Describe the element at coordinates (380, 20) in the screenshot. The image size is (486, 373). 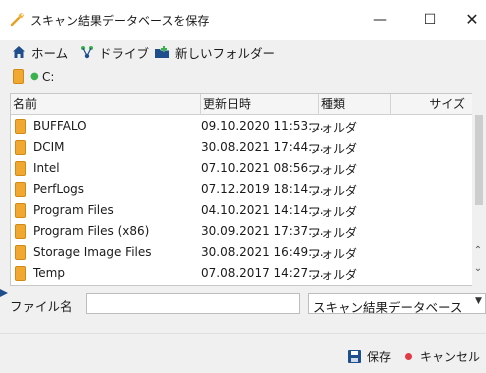
I see `minimize-button: —` at that location.